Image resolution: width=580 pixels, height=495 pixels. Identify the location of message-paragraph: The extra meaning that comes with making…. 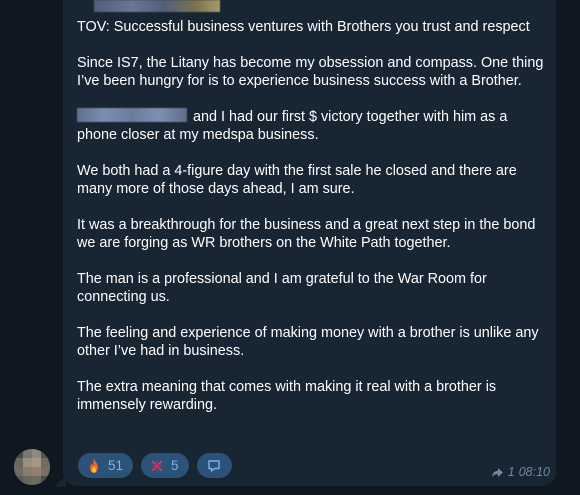
(287, 396).